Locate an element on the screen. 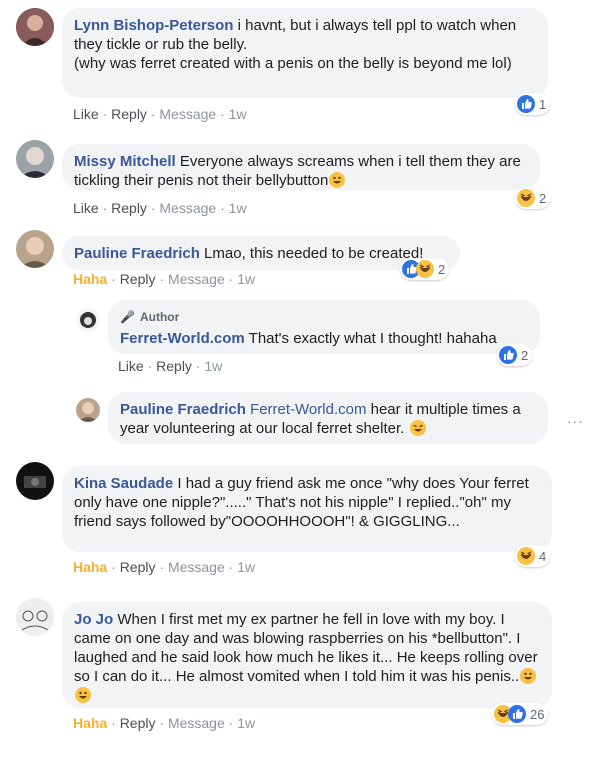 Image resolution: width=598 pixels, height=760 pixels. commenter-name: Missy Mitchell is located at coordinates (125, 161).